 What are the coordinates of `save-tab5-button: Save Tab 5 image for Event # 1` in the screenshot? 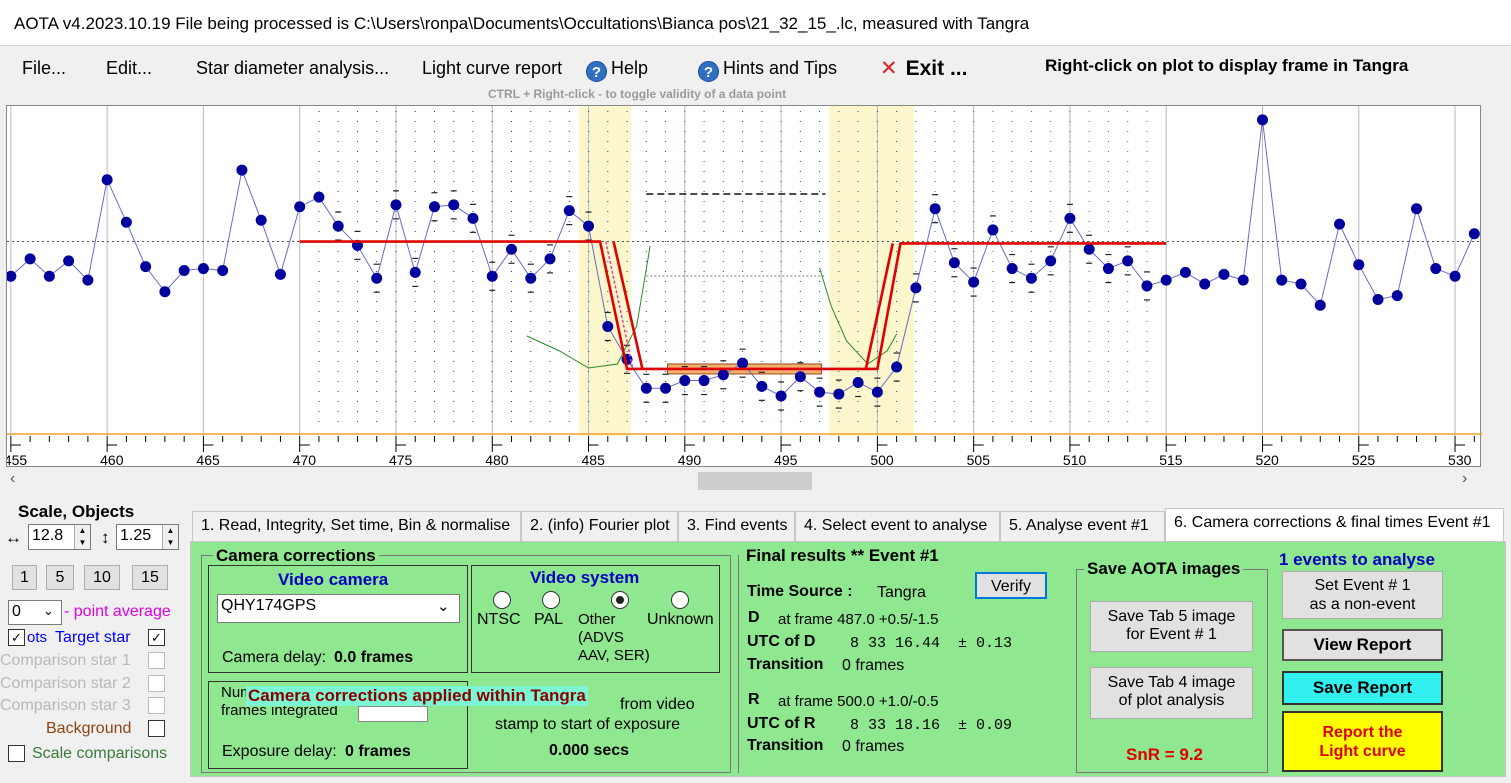 It's located at (1171, 626).